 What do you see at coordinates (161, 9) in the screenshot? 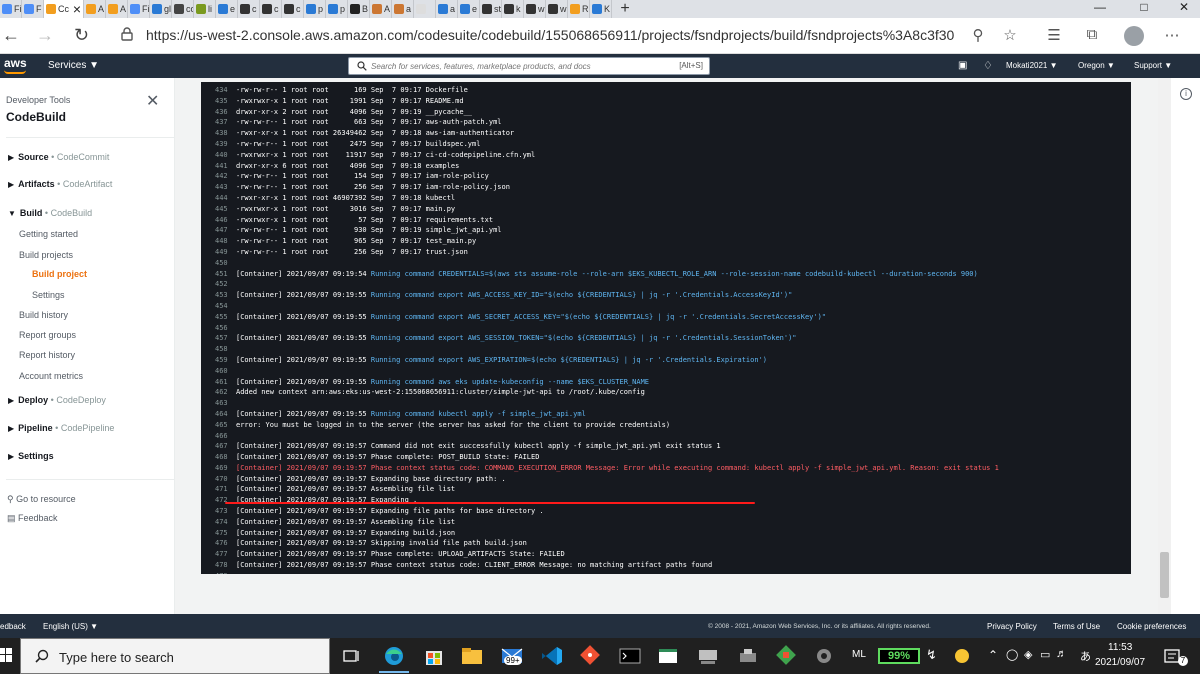
I see `browser-tab: gl` at bounding box center [161, 9].